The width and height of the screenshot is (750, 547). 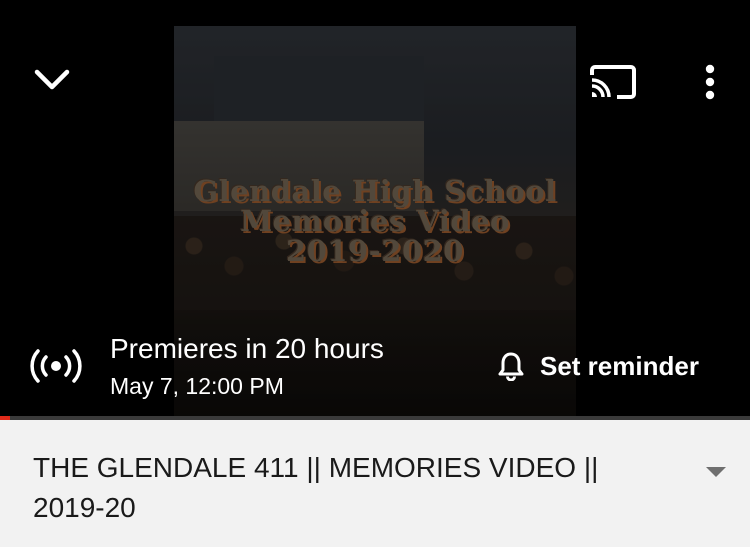 I want to click on expand-description-button, so click(x=716, y=472).